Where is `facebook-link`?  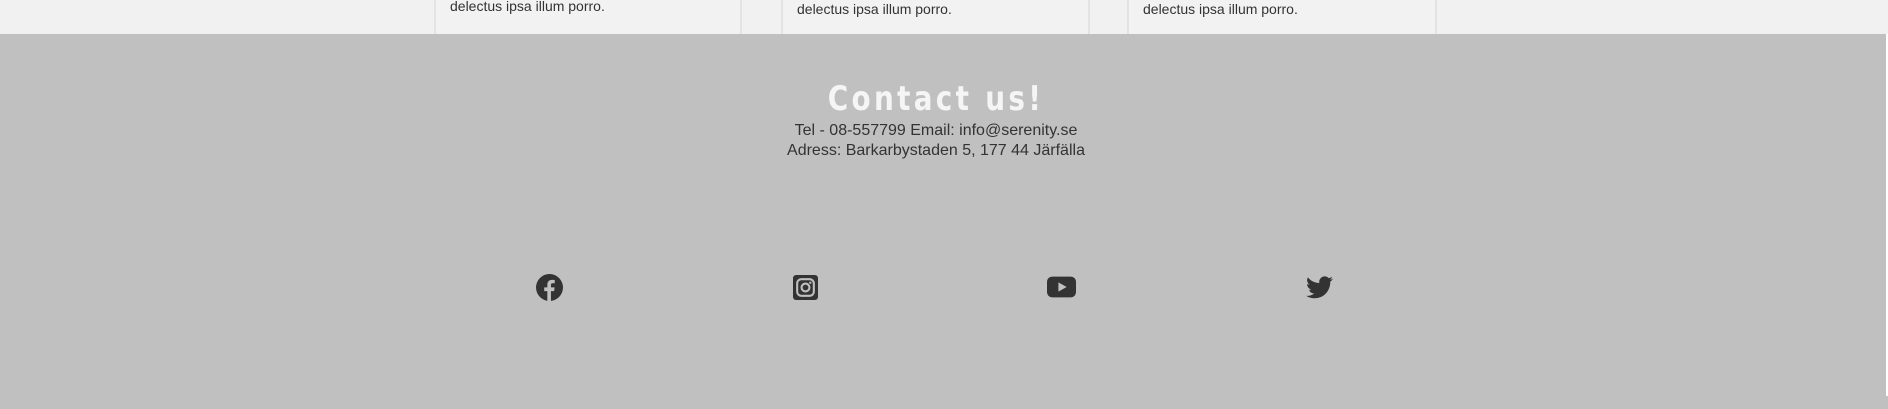
facebook-link is located at coordinates (549, 287).